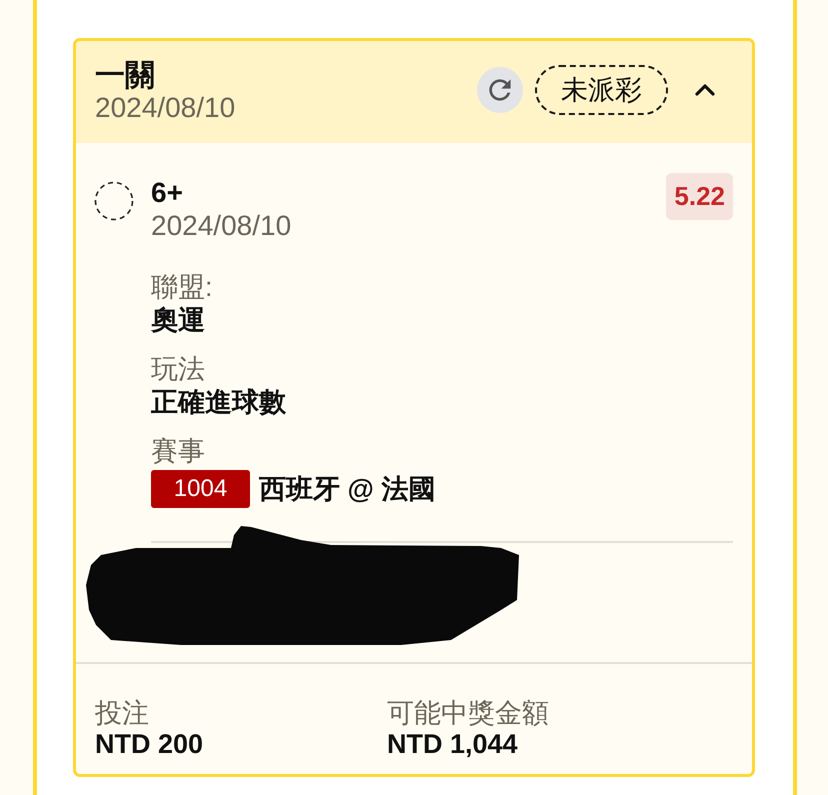  Describe the element at coordinates (114, 201) in the screenshot. I see `dashed-circle-icon` at that location.